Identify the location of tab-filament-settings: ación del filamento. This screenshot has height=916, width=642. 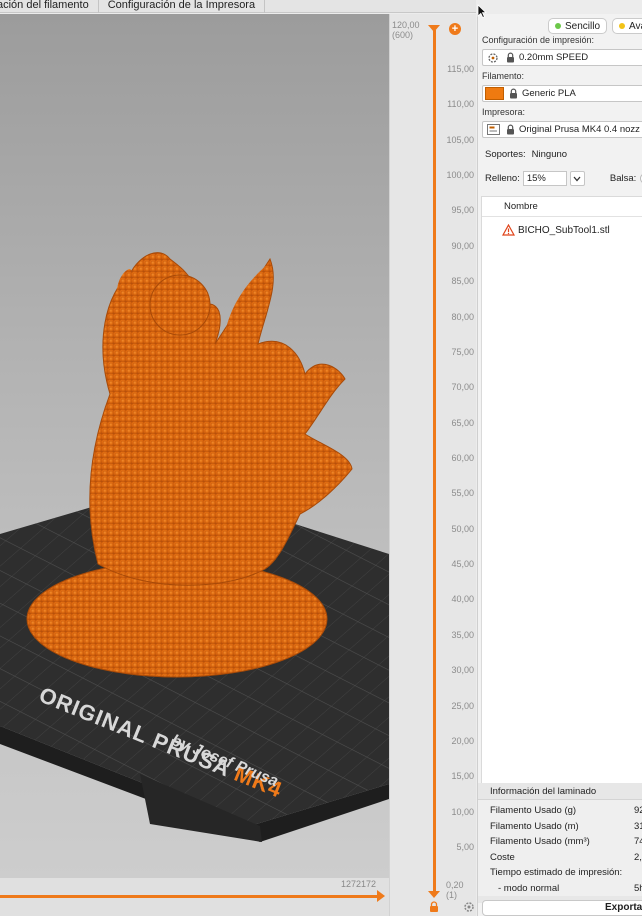
(49, 6).